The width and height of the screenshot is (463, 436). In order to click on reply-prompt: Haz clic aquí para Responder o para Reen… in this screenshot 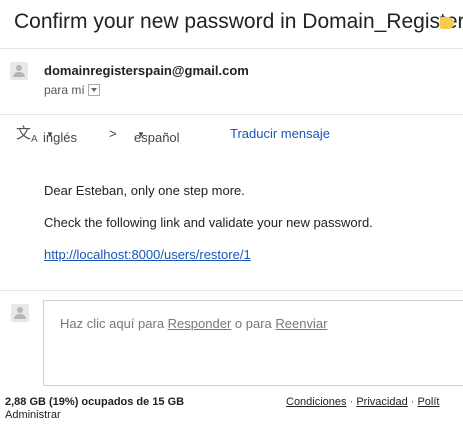, I will do `click(193, 323)`.